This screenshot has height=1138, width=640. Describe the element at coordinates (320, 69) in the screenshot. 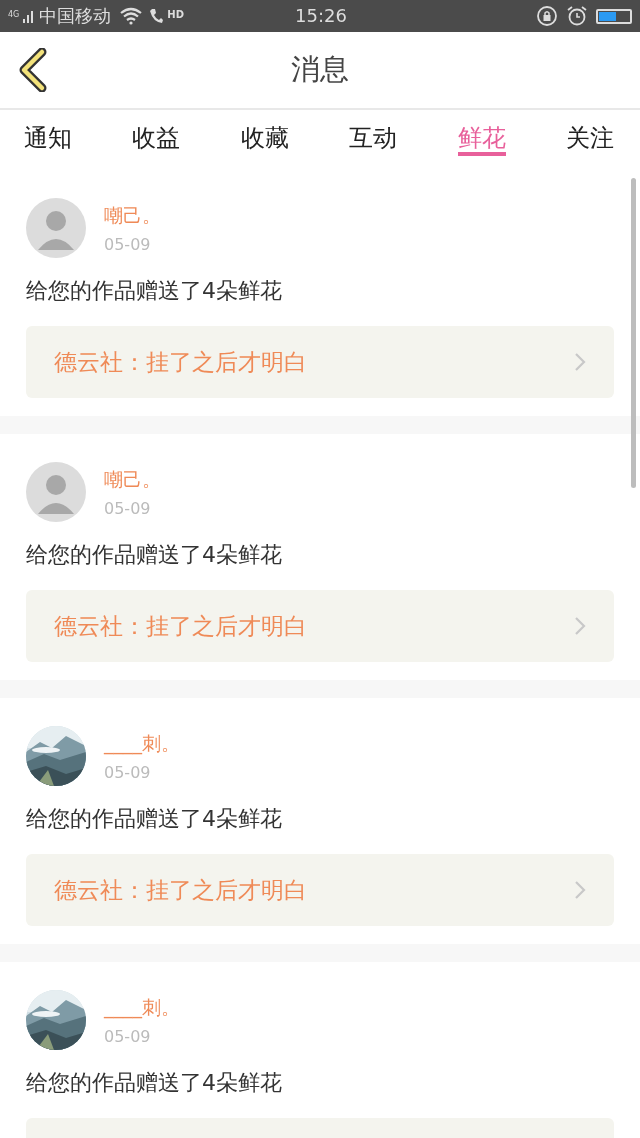

I see `page-title: 消息` at that location.